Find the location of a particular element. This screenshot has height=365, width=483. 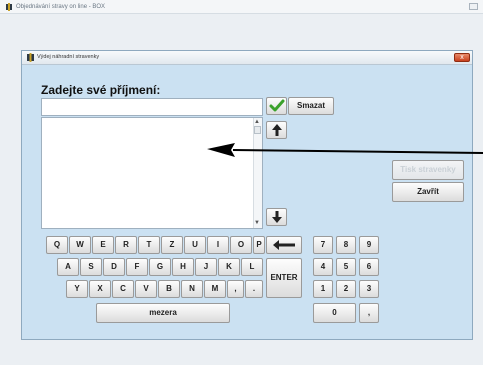

key-h: H is located at coordinates (183, 267).